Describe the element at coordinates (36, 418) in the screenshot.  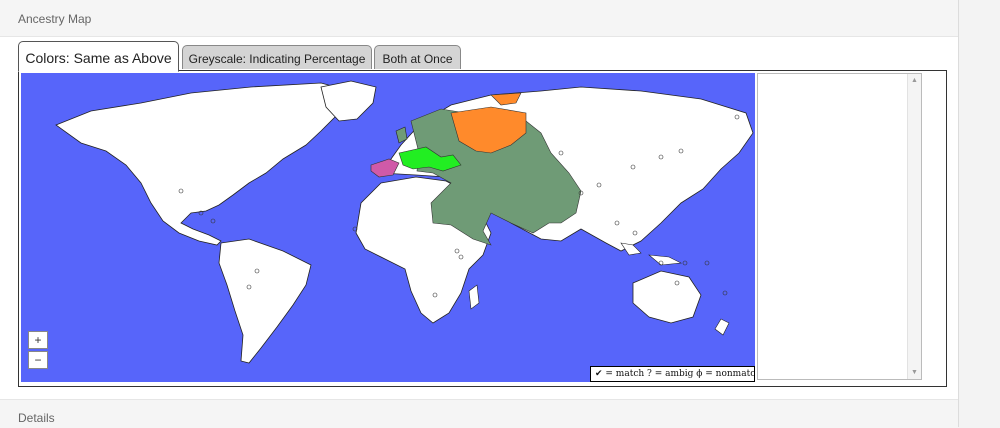
I see `details-title: Details` at that location.